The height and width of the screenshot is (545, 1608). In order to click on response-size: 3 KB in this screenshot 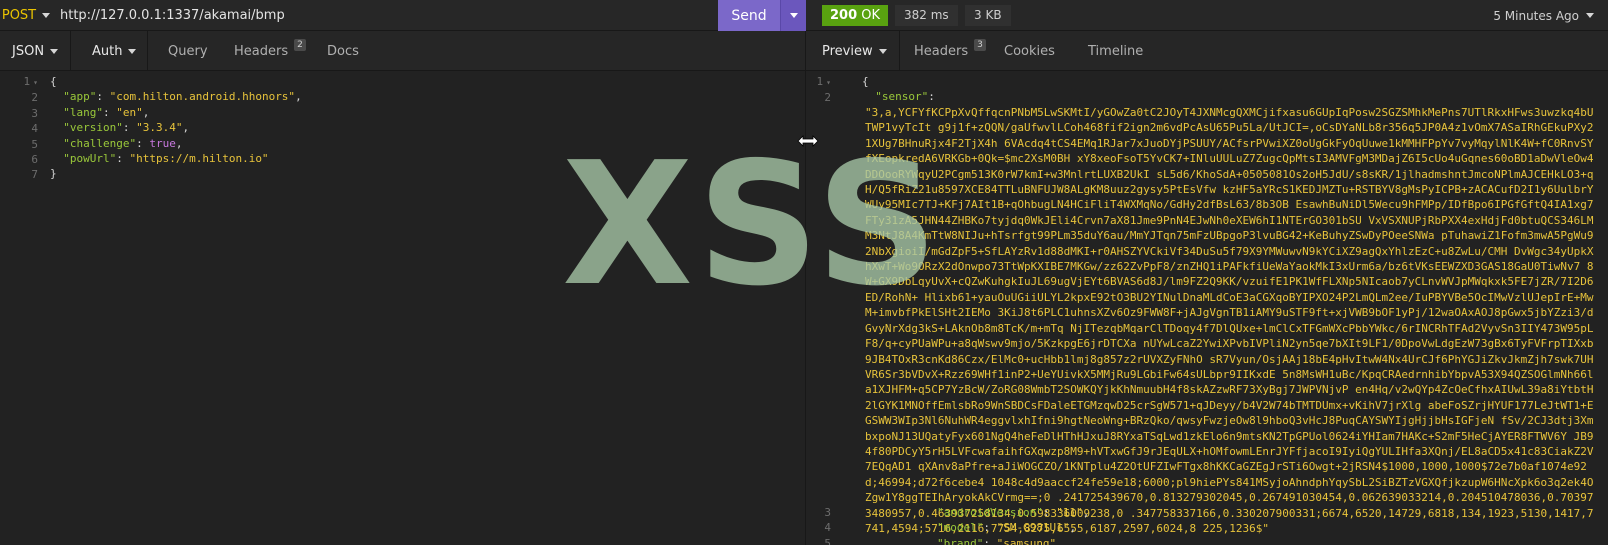, I will do `click(988, 15)`.